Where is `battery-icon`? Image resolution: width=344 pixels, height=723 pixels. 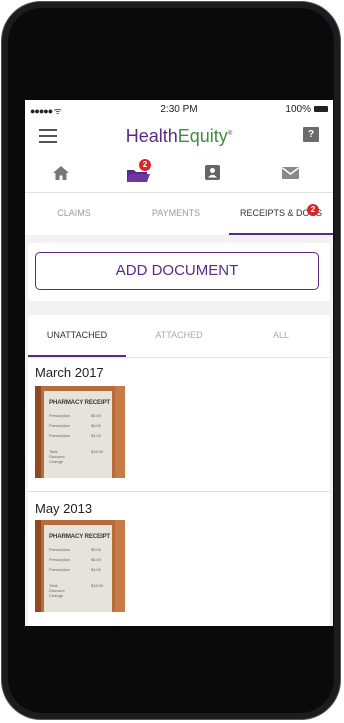
battery-icon is located at coordinates (321, 109).